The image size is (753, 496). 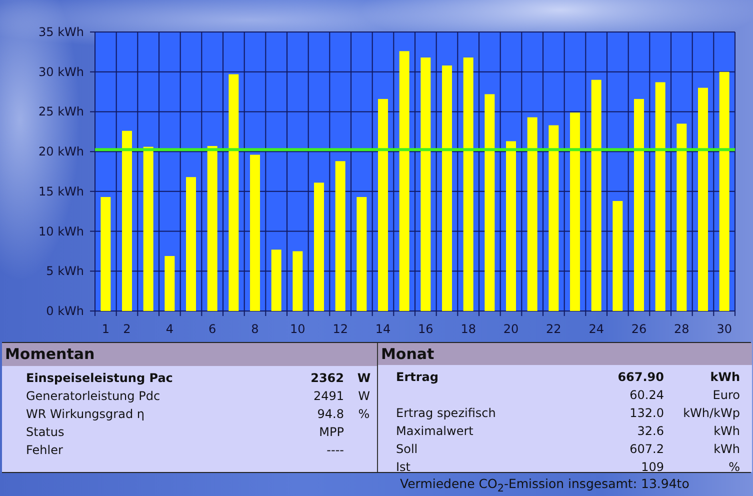 What do you see at coordinates (554, 329) in the screenshot?
I see `x-axis-label: 22` at bounding box center [554, 329].